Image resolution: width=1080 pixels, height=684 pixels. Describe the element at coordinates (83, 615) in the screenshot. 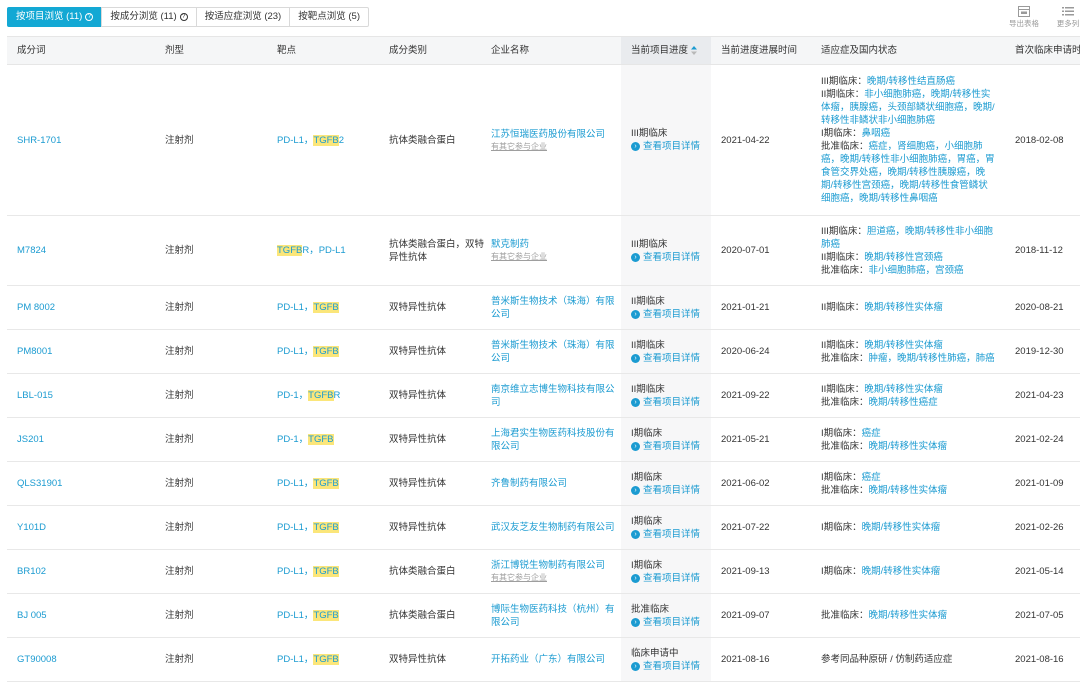

I see `ingredient-link: BJ 005` at that location.